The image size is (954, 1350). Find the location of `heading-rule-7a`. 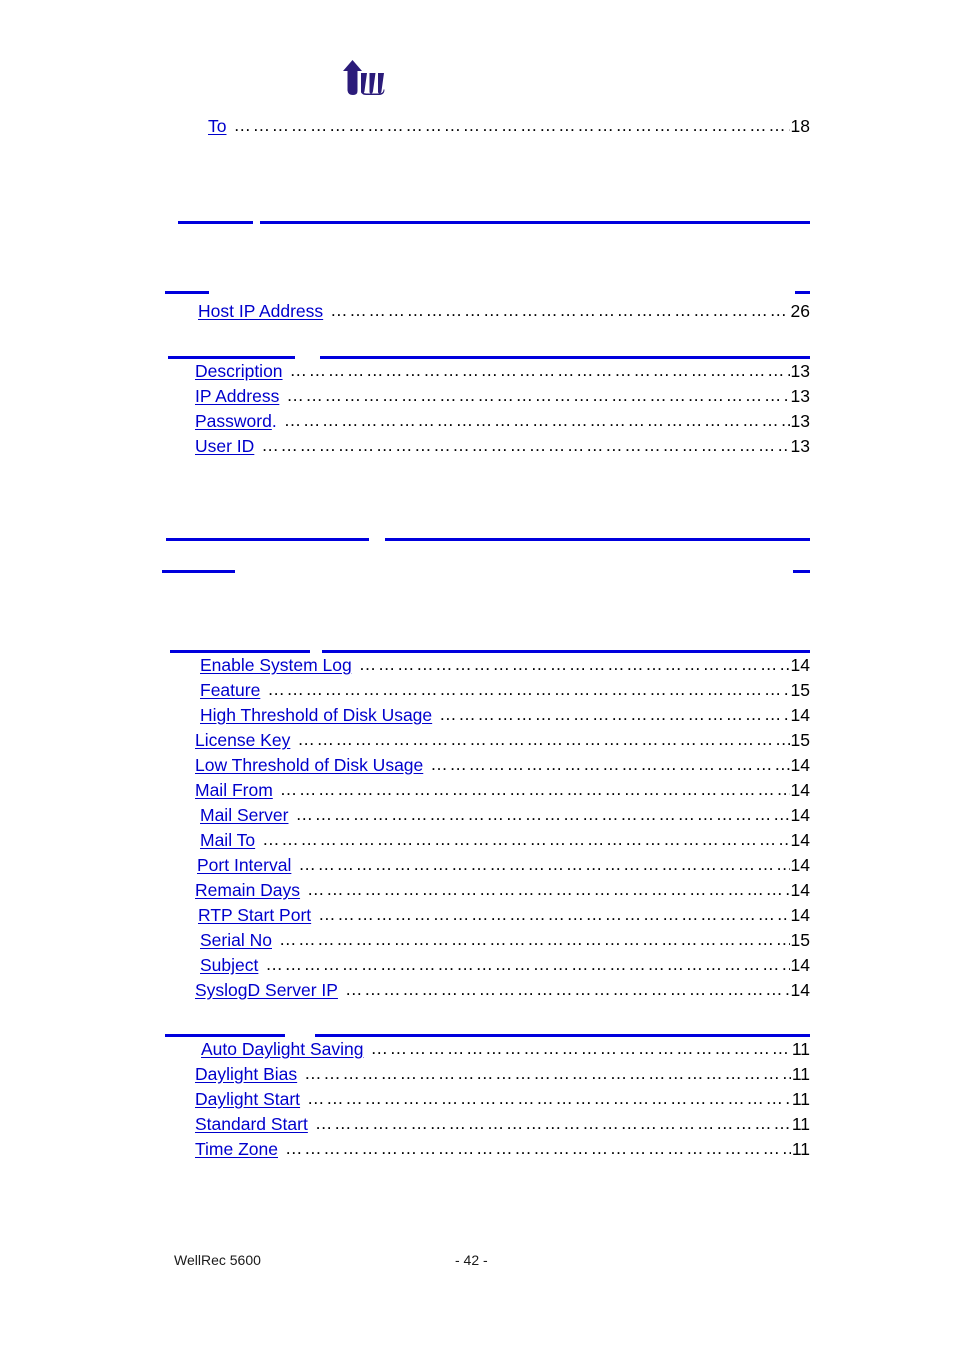

heading-rule-7a is located at coordinates (225, 1035).